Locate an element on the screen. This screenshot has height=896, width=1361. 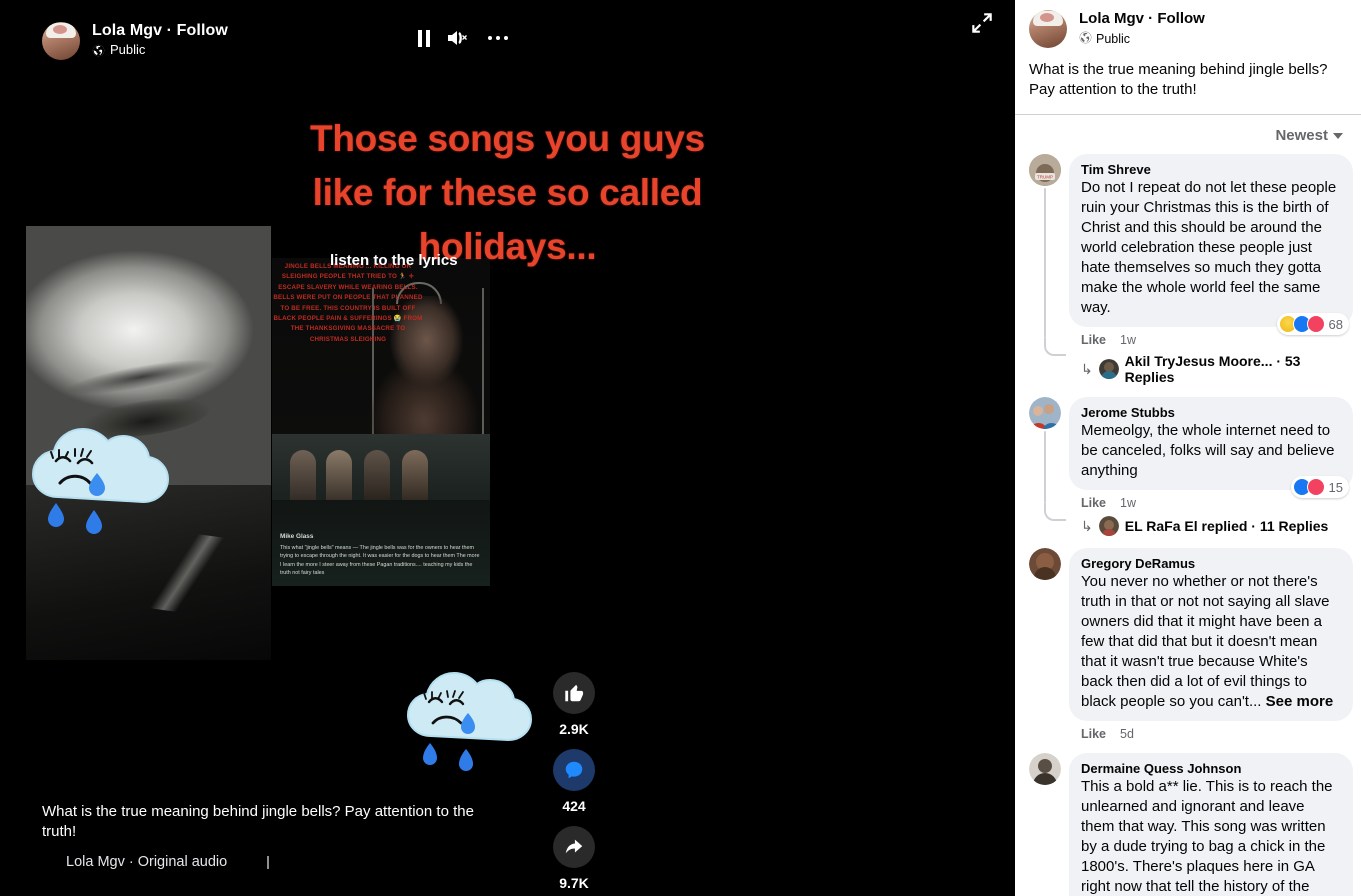
comment-author: Jerome Stubbs is located at coordinates (1211, 413).